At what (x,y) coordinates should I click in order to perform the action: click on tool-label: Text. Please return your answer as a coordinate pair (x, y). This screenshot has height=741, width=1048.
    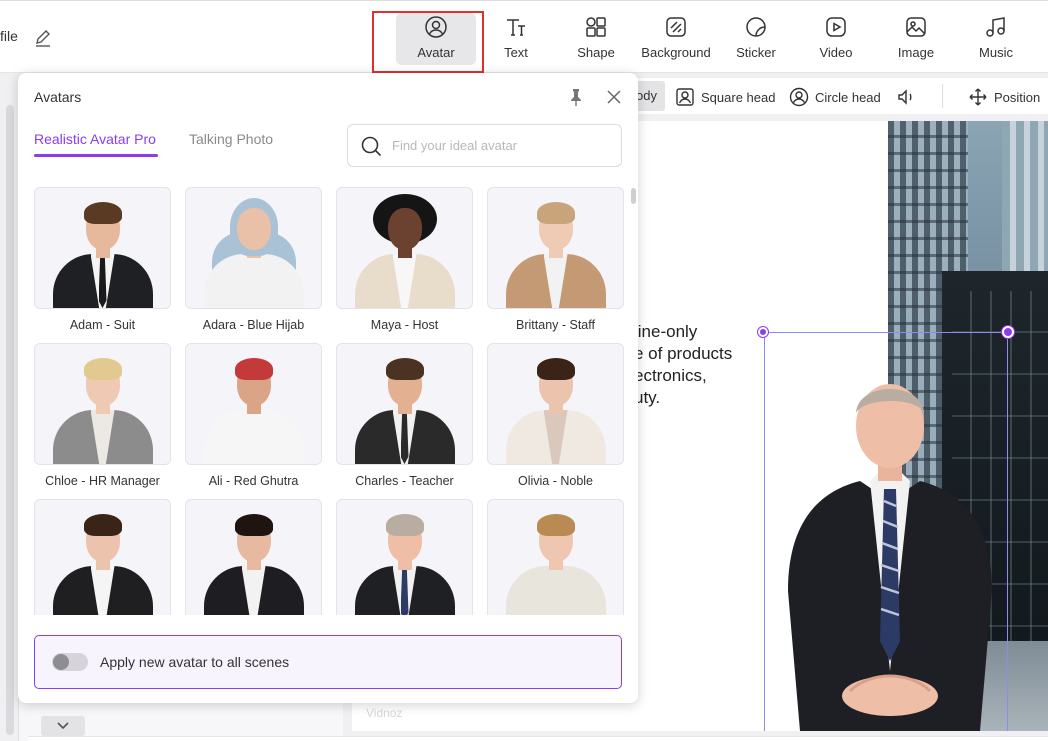
    Looking at the image, I should click on (516, 52).